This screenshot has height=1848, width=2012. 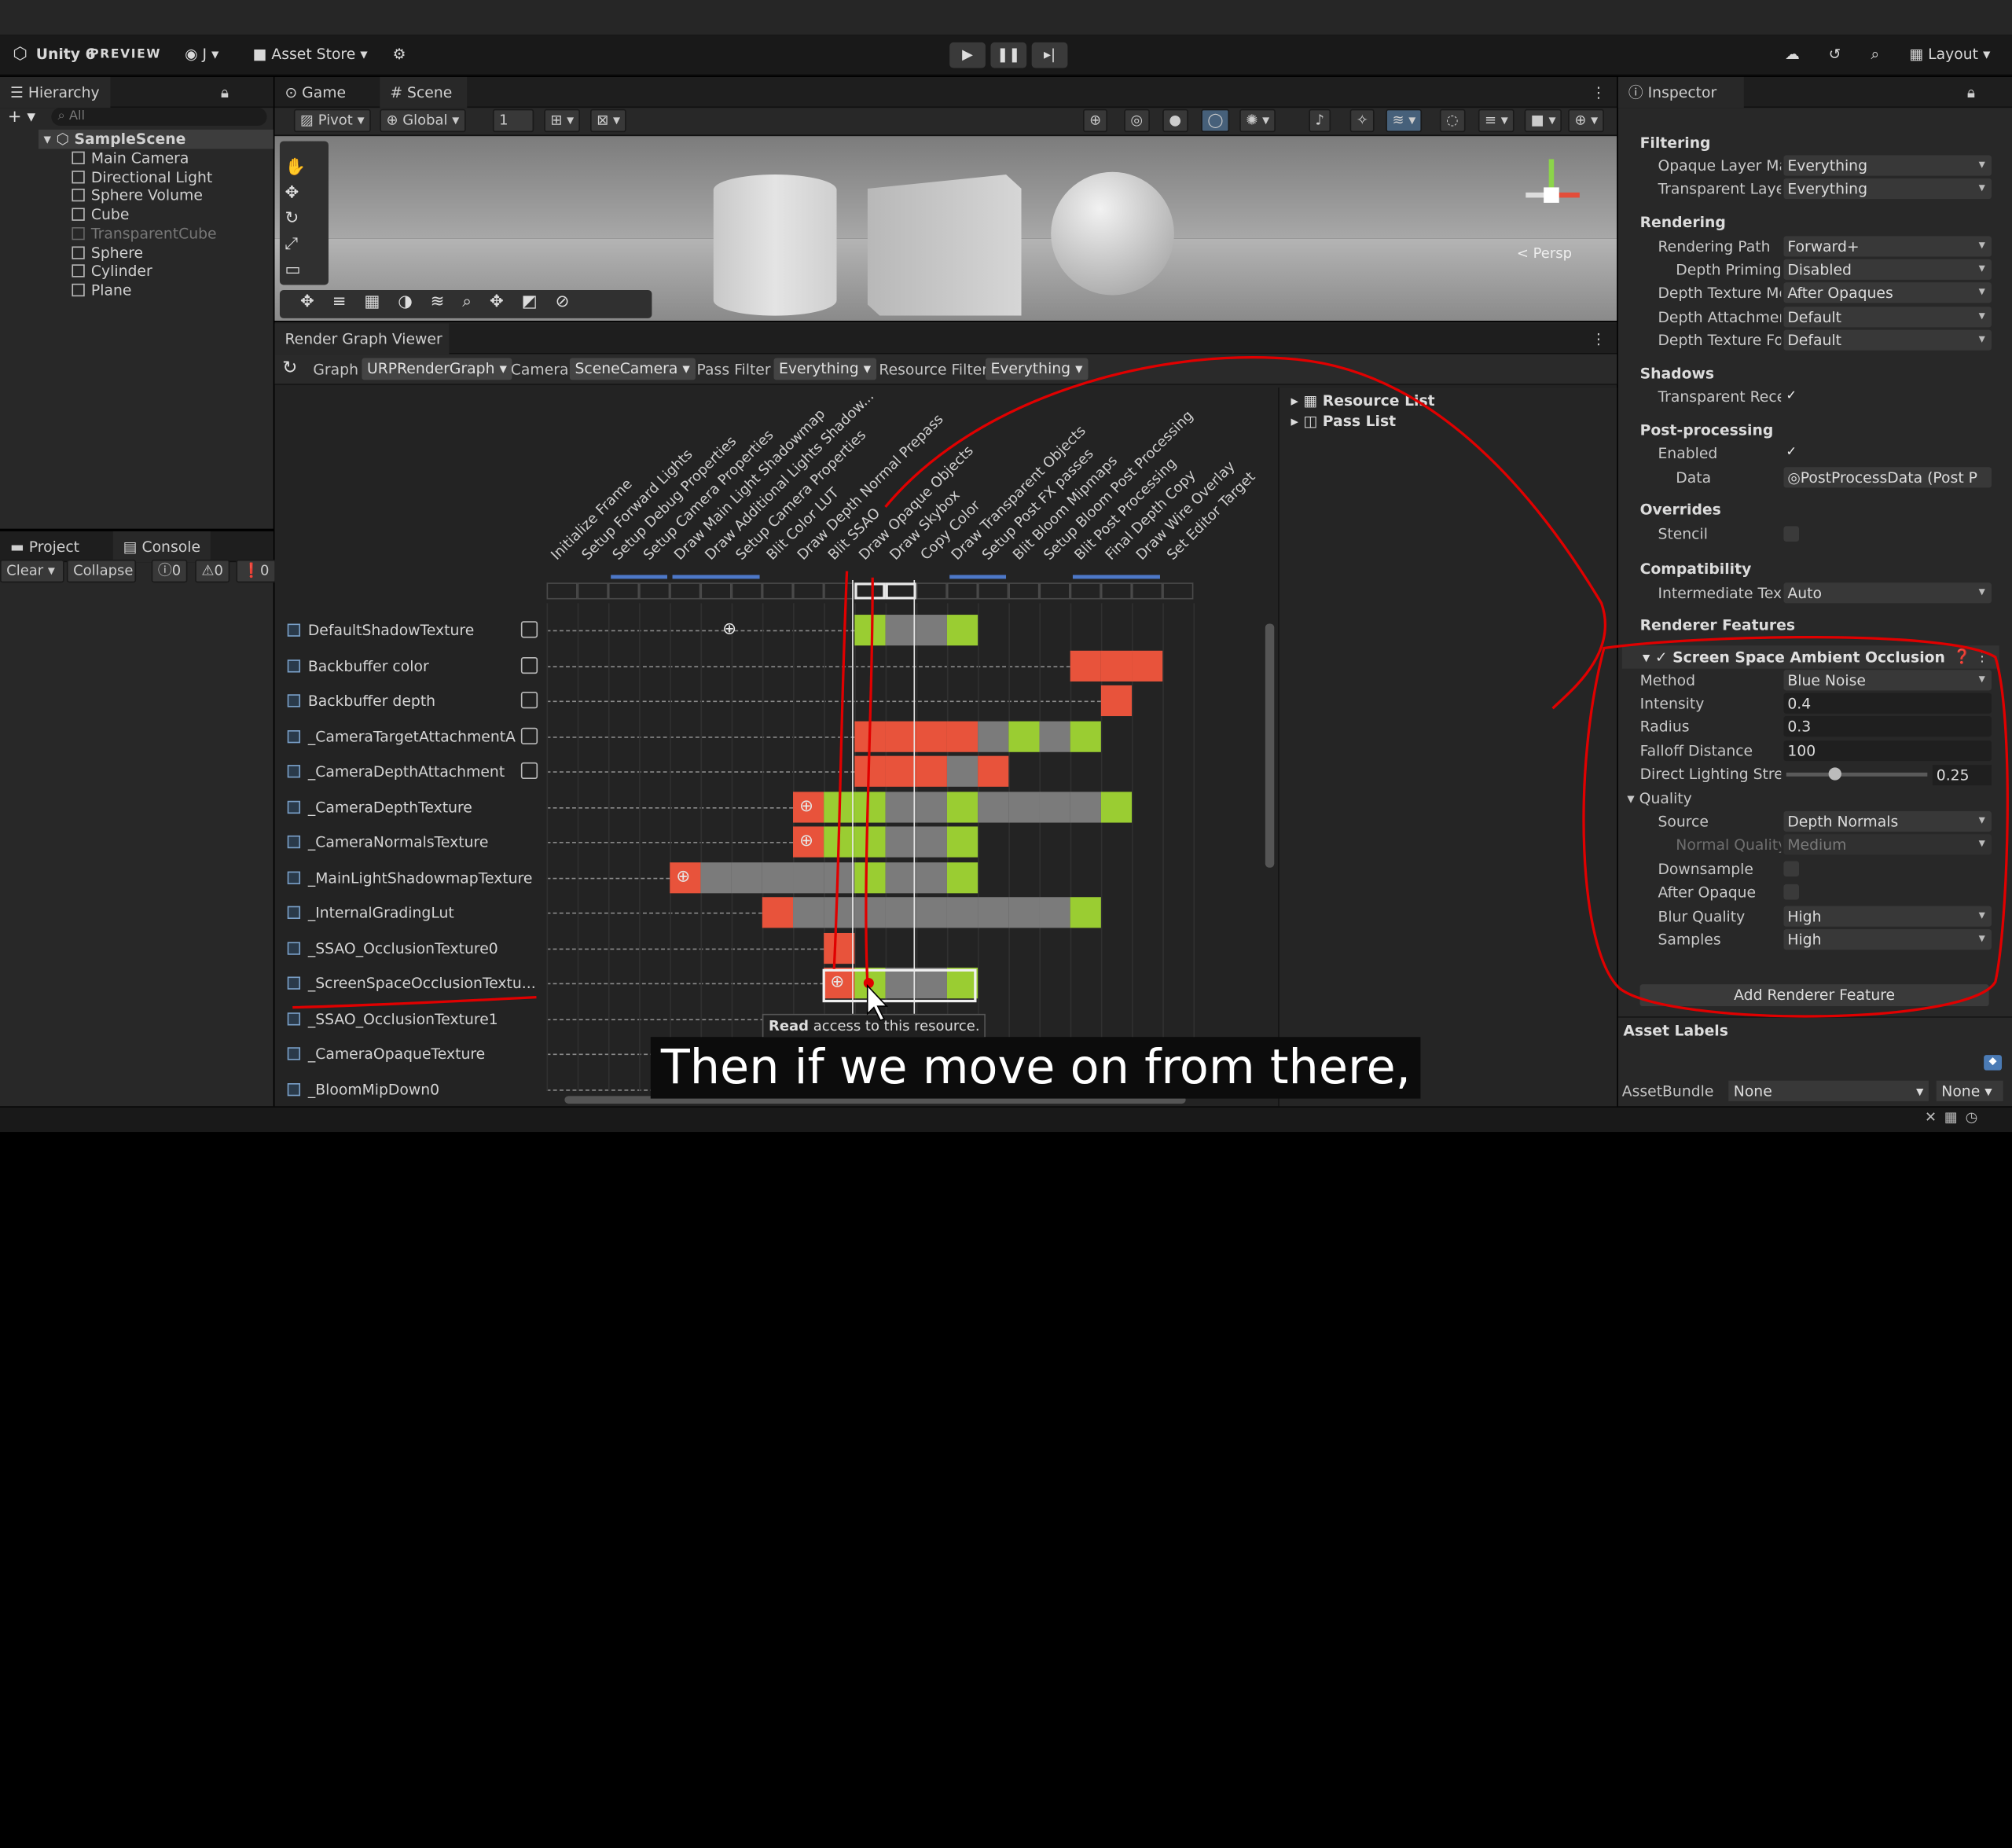 I want to click on video-subtitle: Then if we move on from there,, so click(x=1035, y=1068).